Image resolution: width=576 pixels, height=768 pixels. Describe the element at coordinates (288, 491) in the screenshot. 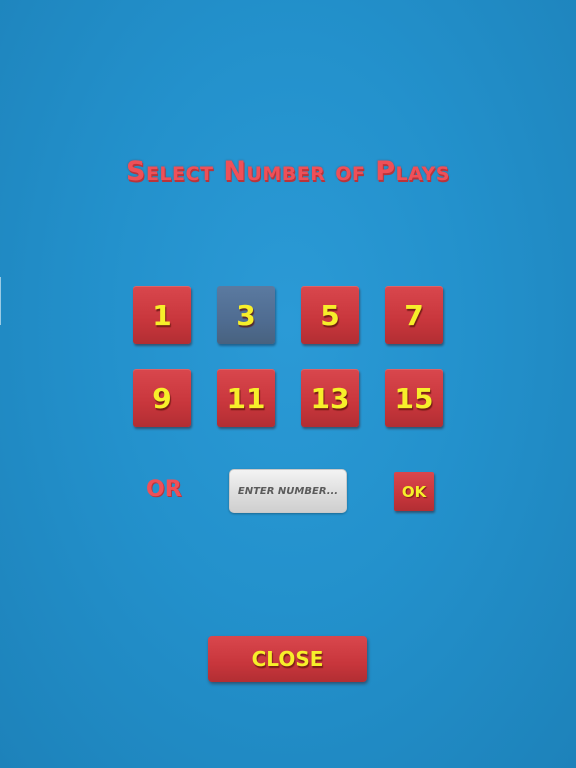

I see `number-input` at that location.